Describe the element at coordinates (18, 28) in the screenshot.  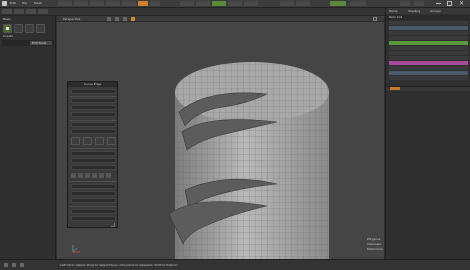
I see `tool-button-move` at that location.